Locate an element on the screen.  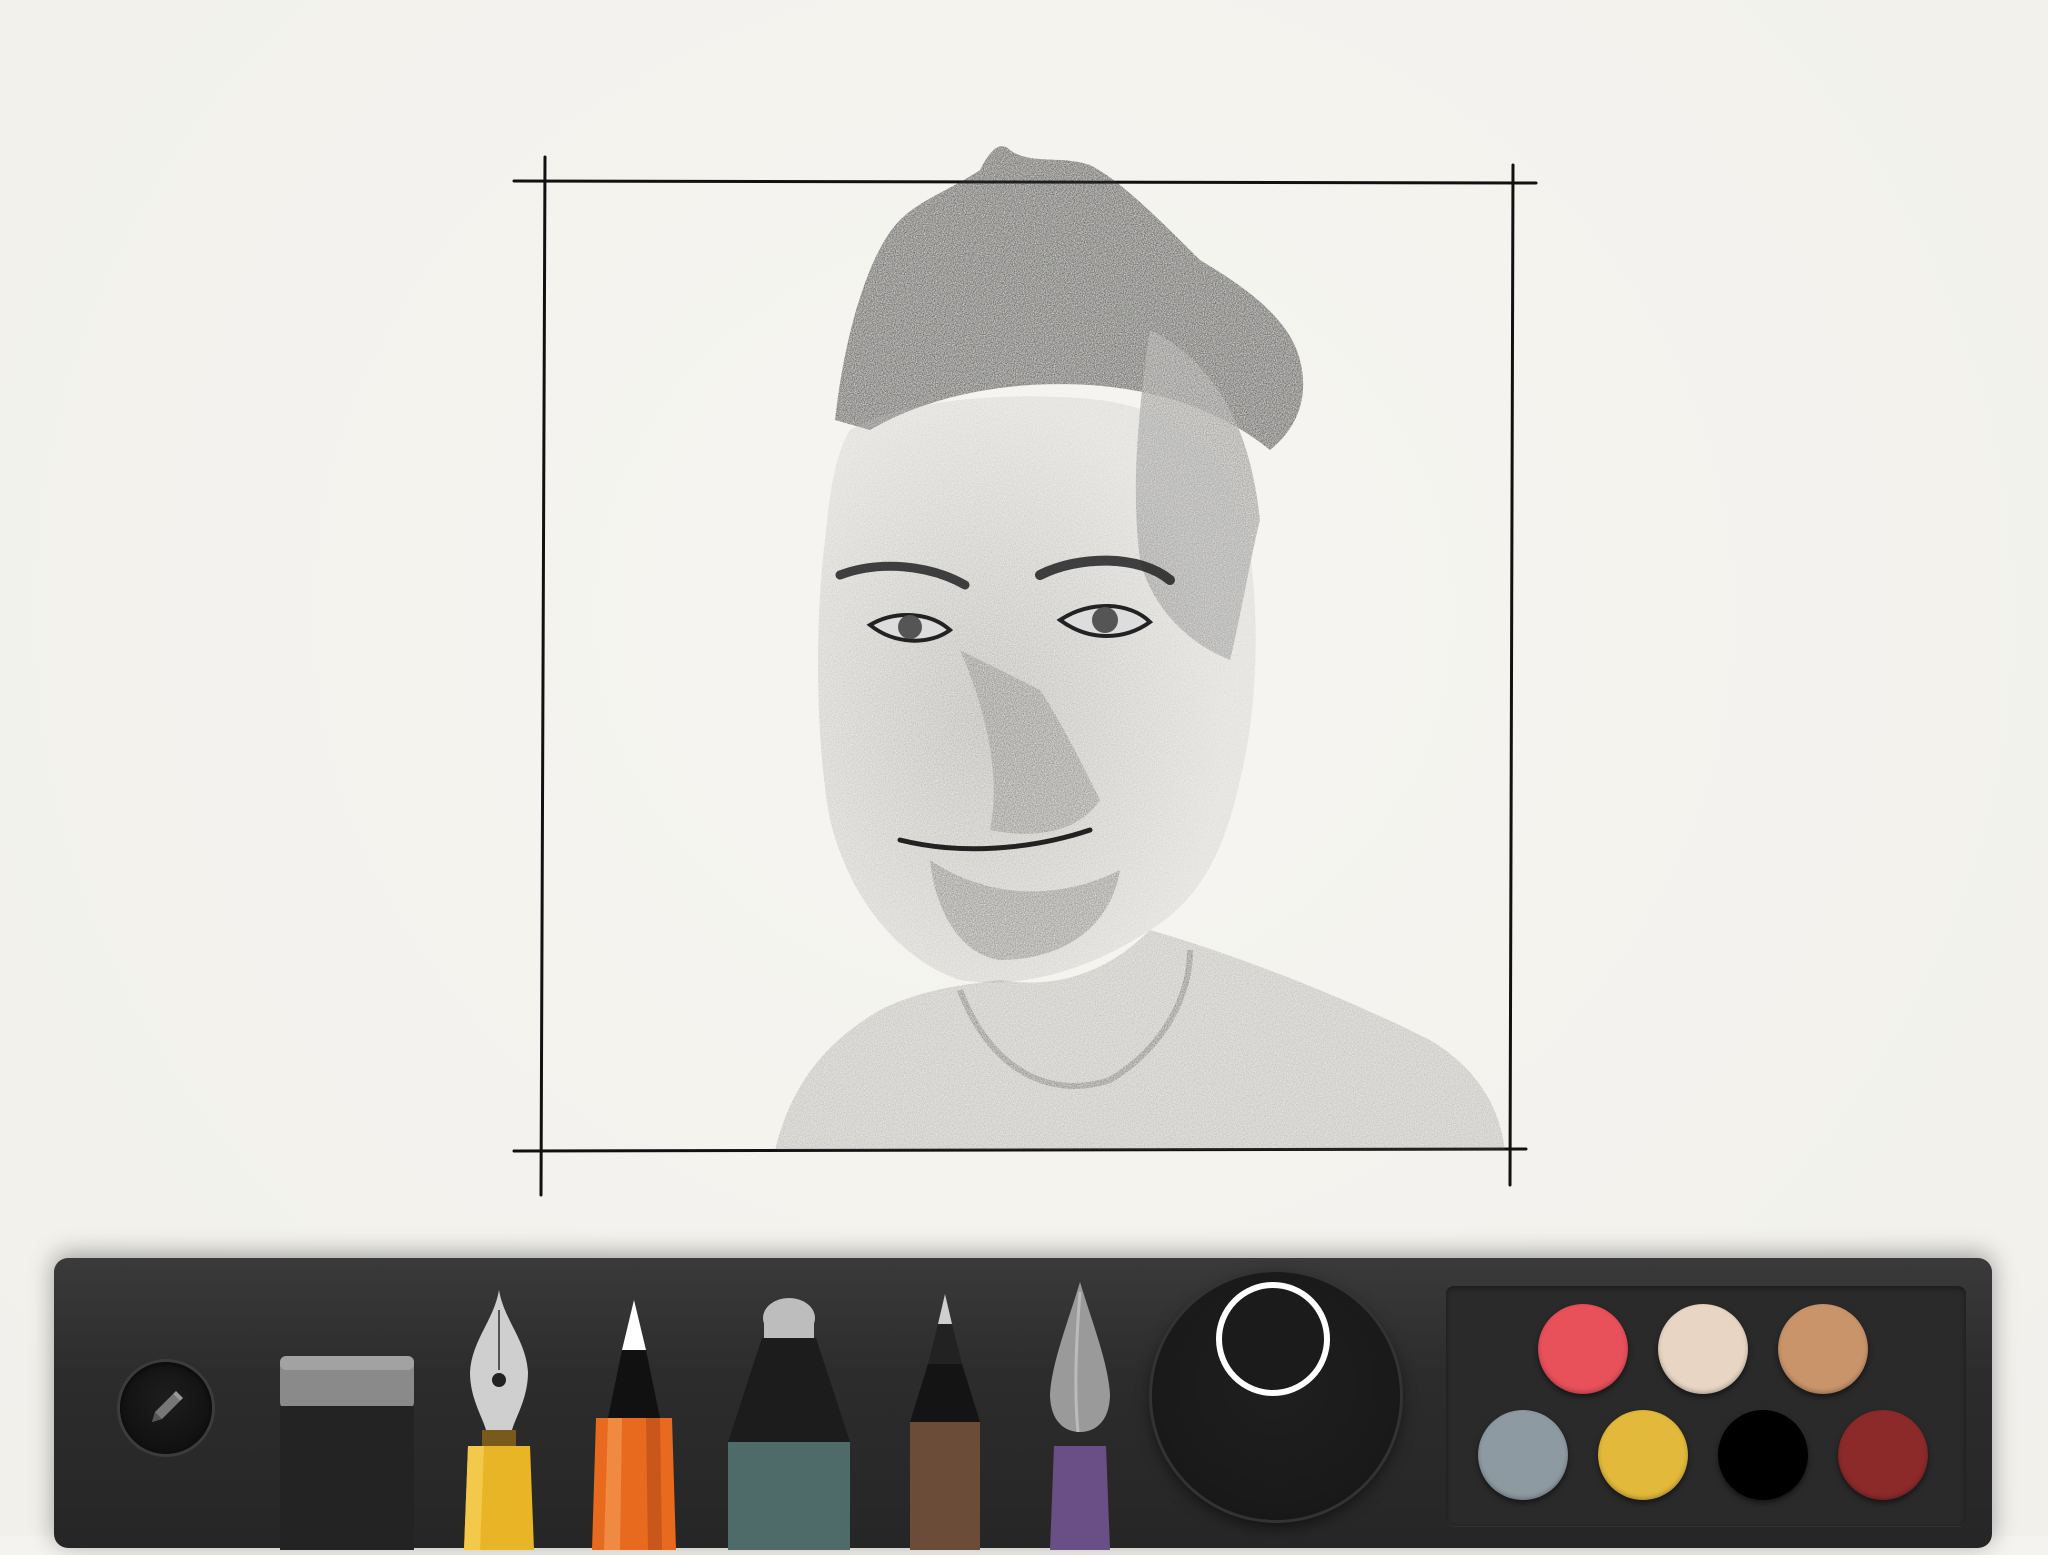
pencil-icon is located at coordinates (167, 1406).